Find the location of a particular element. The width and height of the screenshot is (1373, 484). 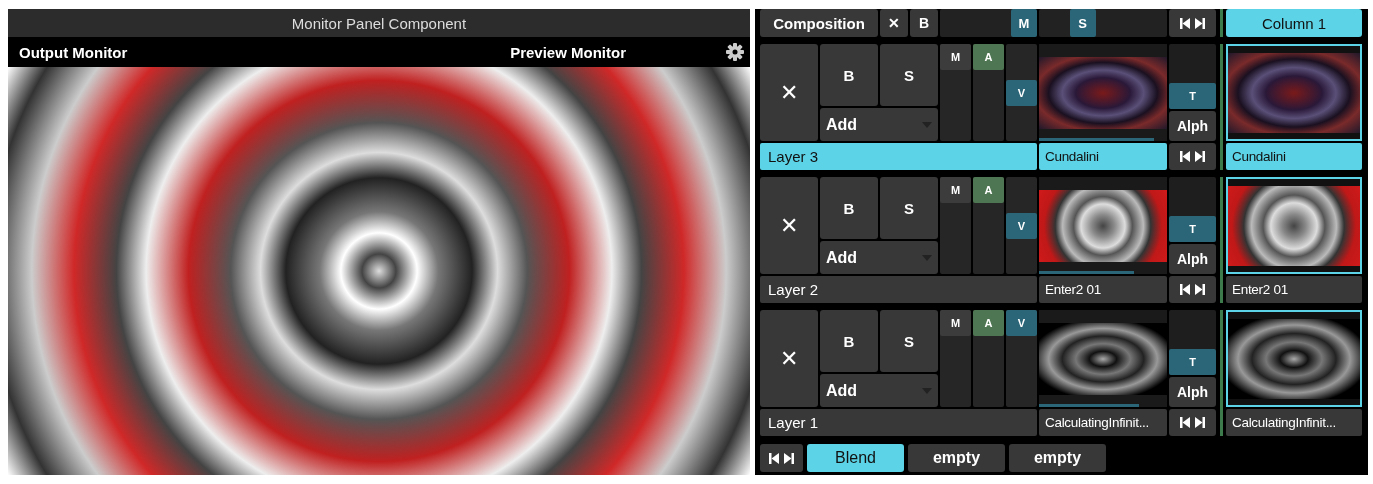

slider-handle: S is located at coordinates (1082, 23).